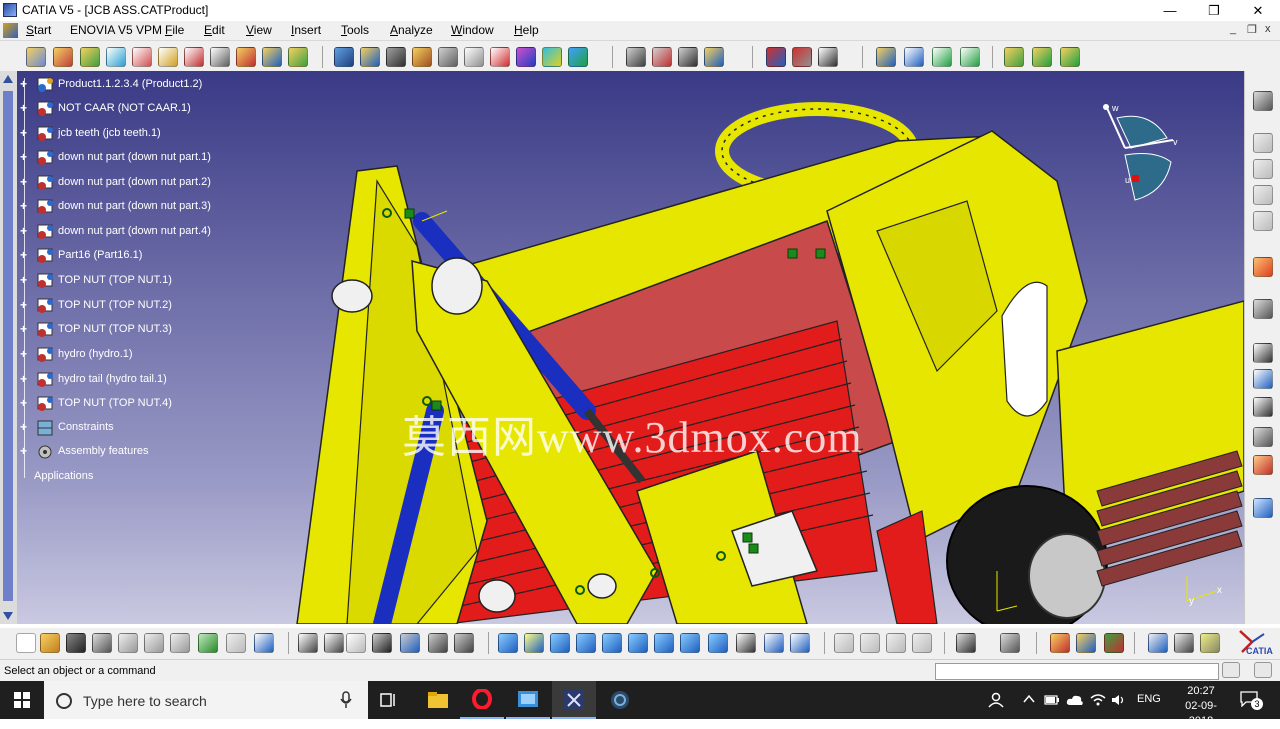 The image size is (1280, 729). Describe the element at coordinates (38, 30) in the screenshot. I see `menu-start: Start` at that location.